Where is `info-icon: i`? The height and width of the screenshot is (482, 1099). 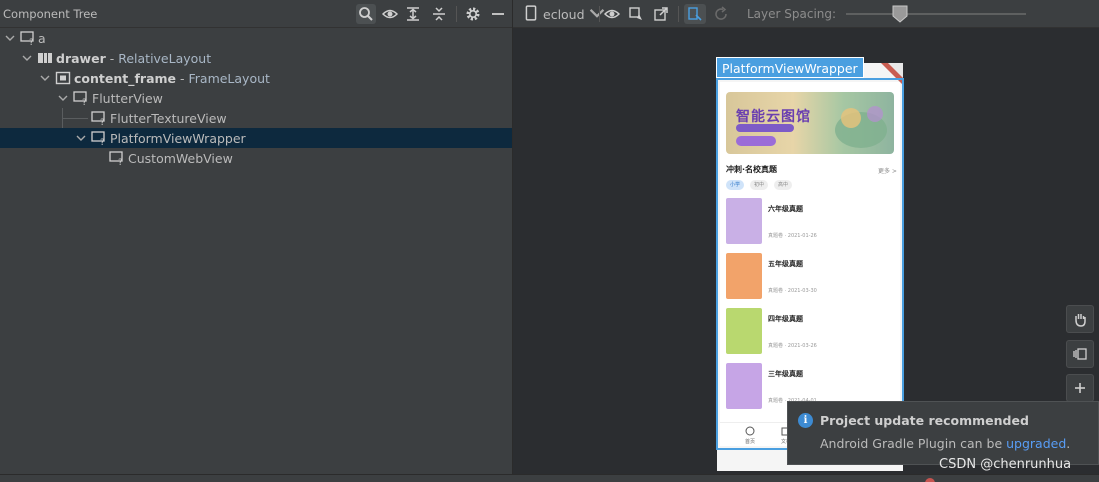
info-icon: i is located at coordinates (805, 420).